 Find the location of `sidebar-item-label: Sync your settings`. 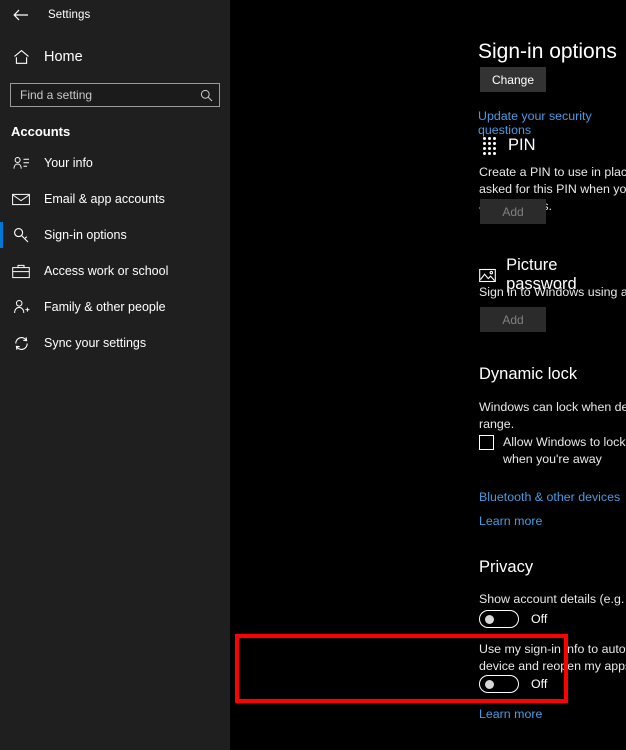

sidebar-item-label: Sync your settings is located at coordinates (95, 343).